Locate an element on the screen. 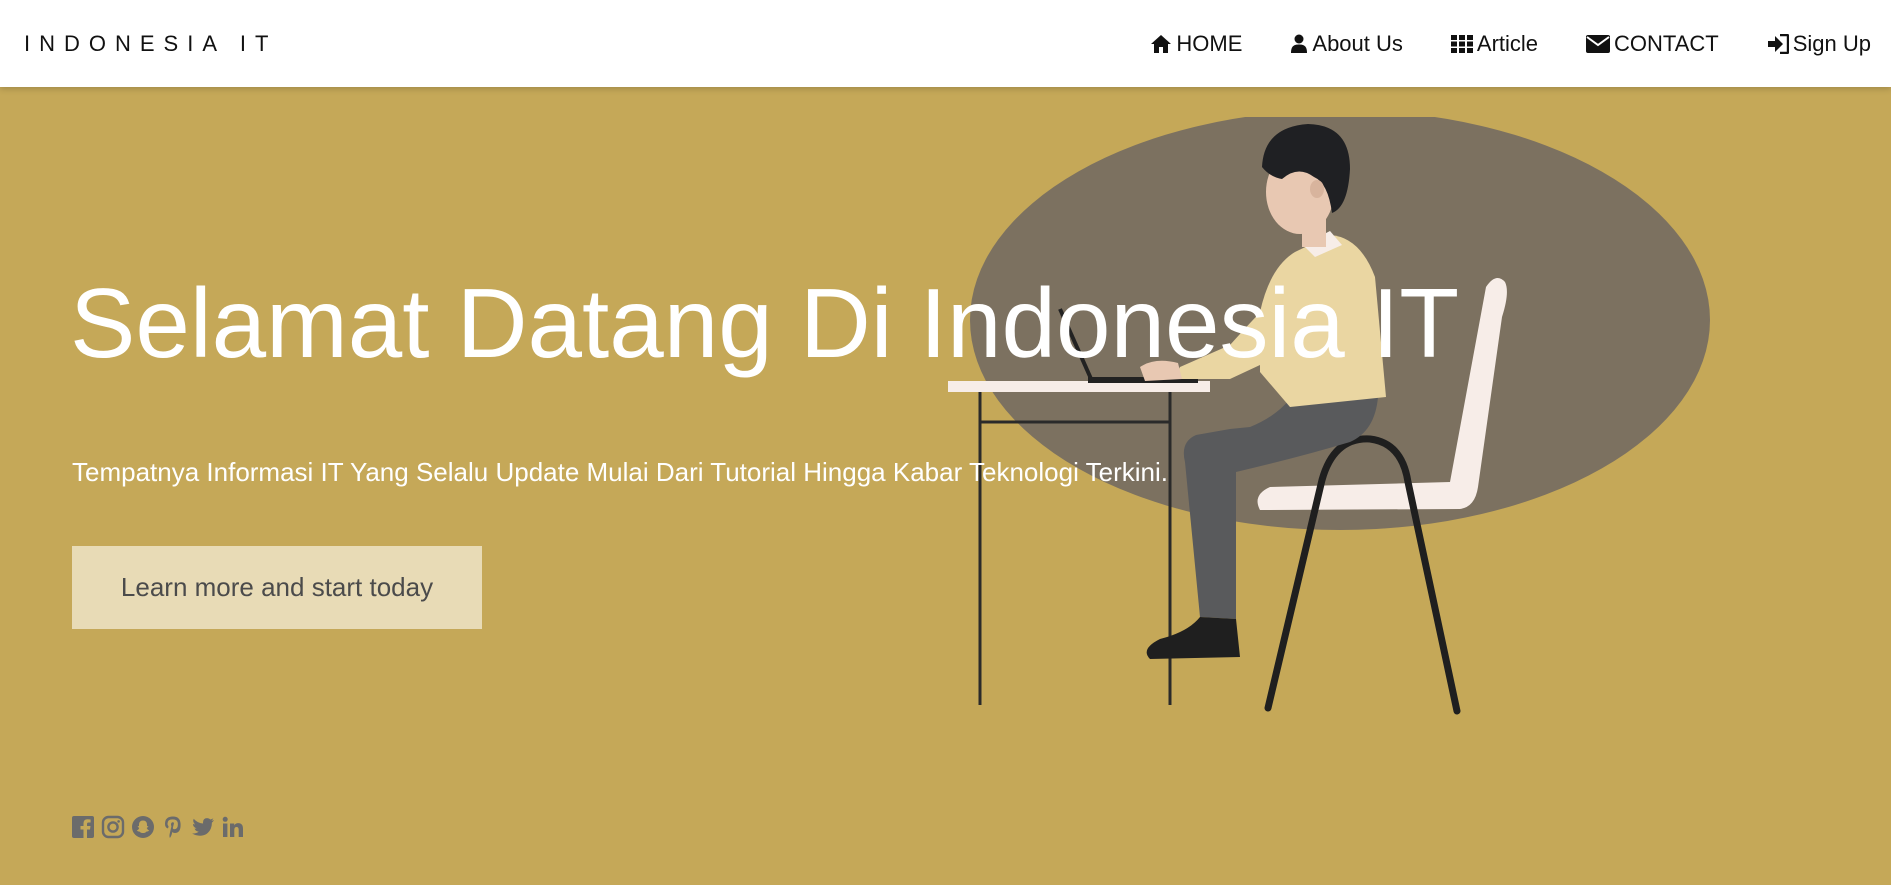 The image size is (1891, 886). twitter-icon is located at coordinates (203, 827).